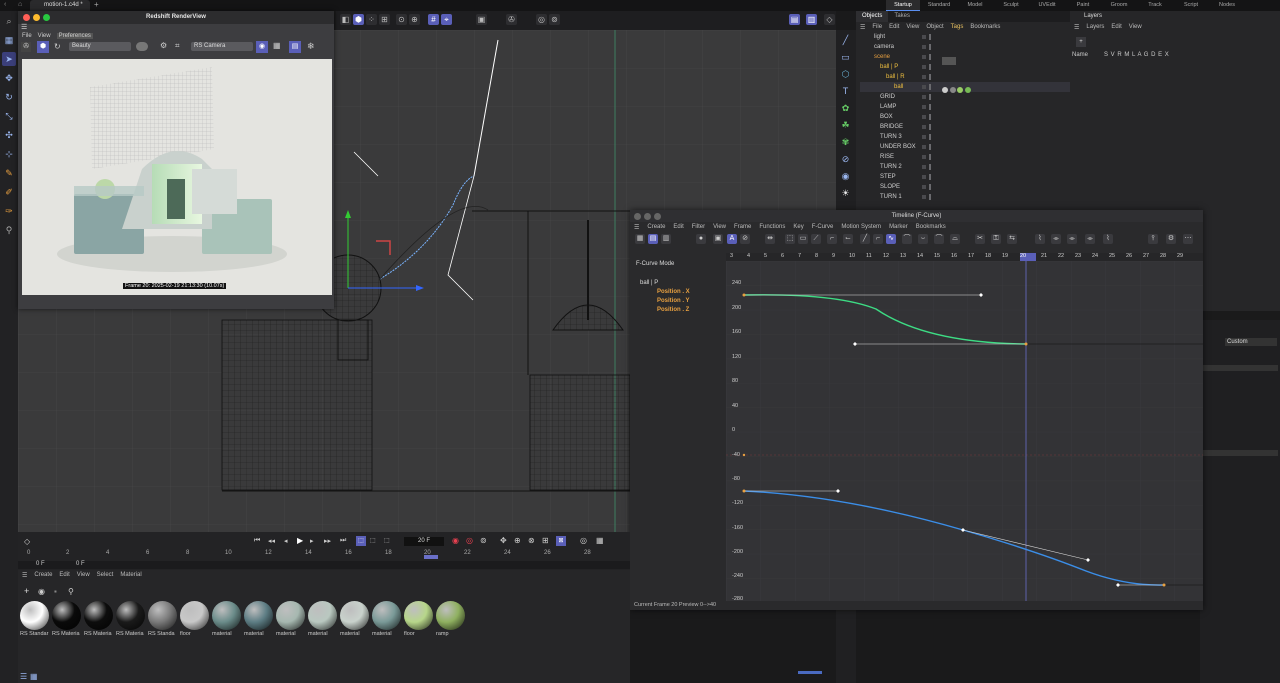 The width and height of the screenshot is (1280, 683). What do you see at coordinates (1012, 239) in the screenshot?
I see `tangent-unify-icon: ⇆` at bounding box center [1012, 239].